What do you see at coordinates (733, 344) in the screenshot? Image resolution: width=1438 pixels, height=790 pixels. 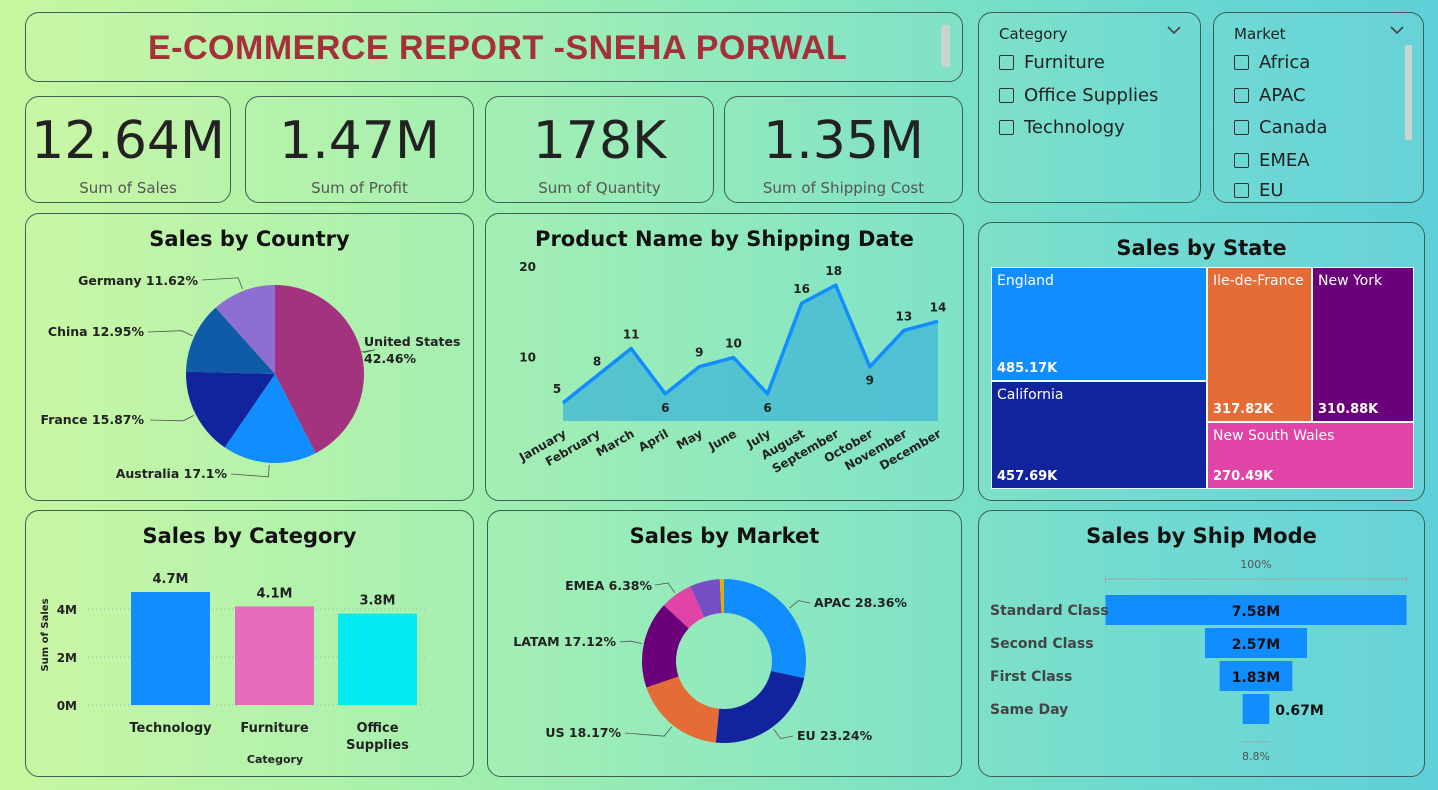 I see `data-label-june: 10` at bounding box center [733, 344].